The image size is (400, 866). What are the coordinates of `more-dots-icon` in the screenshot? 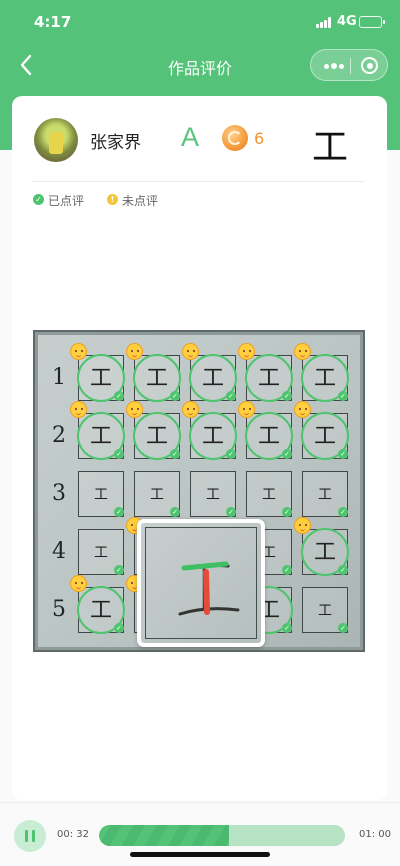 It's located at (334, 65).